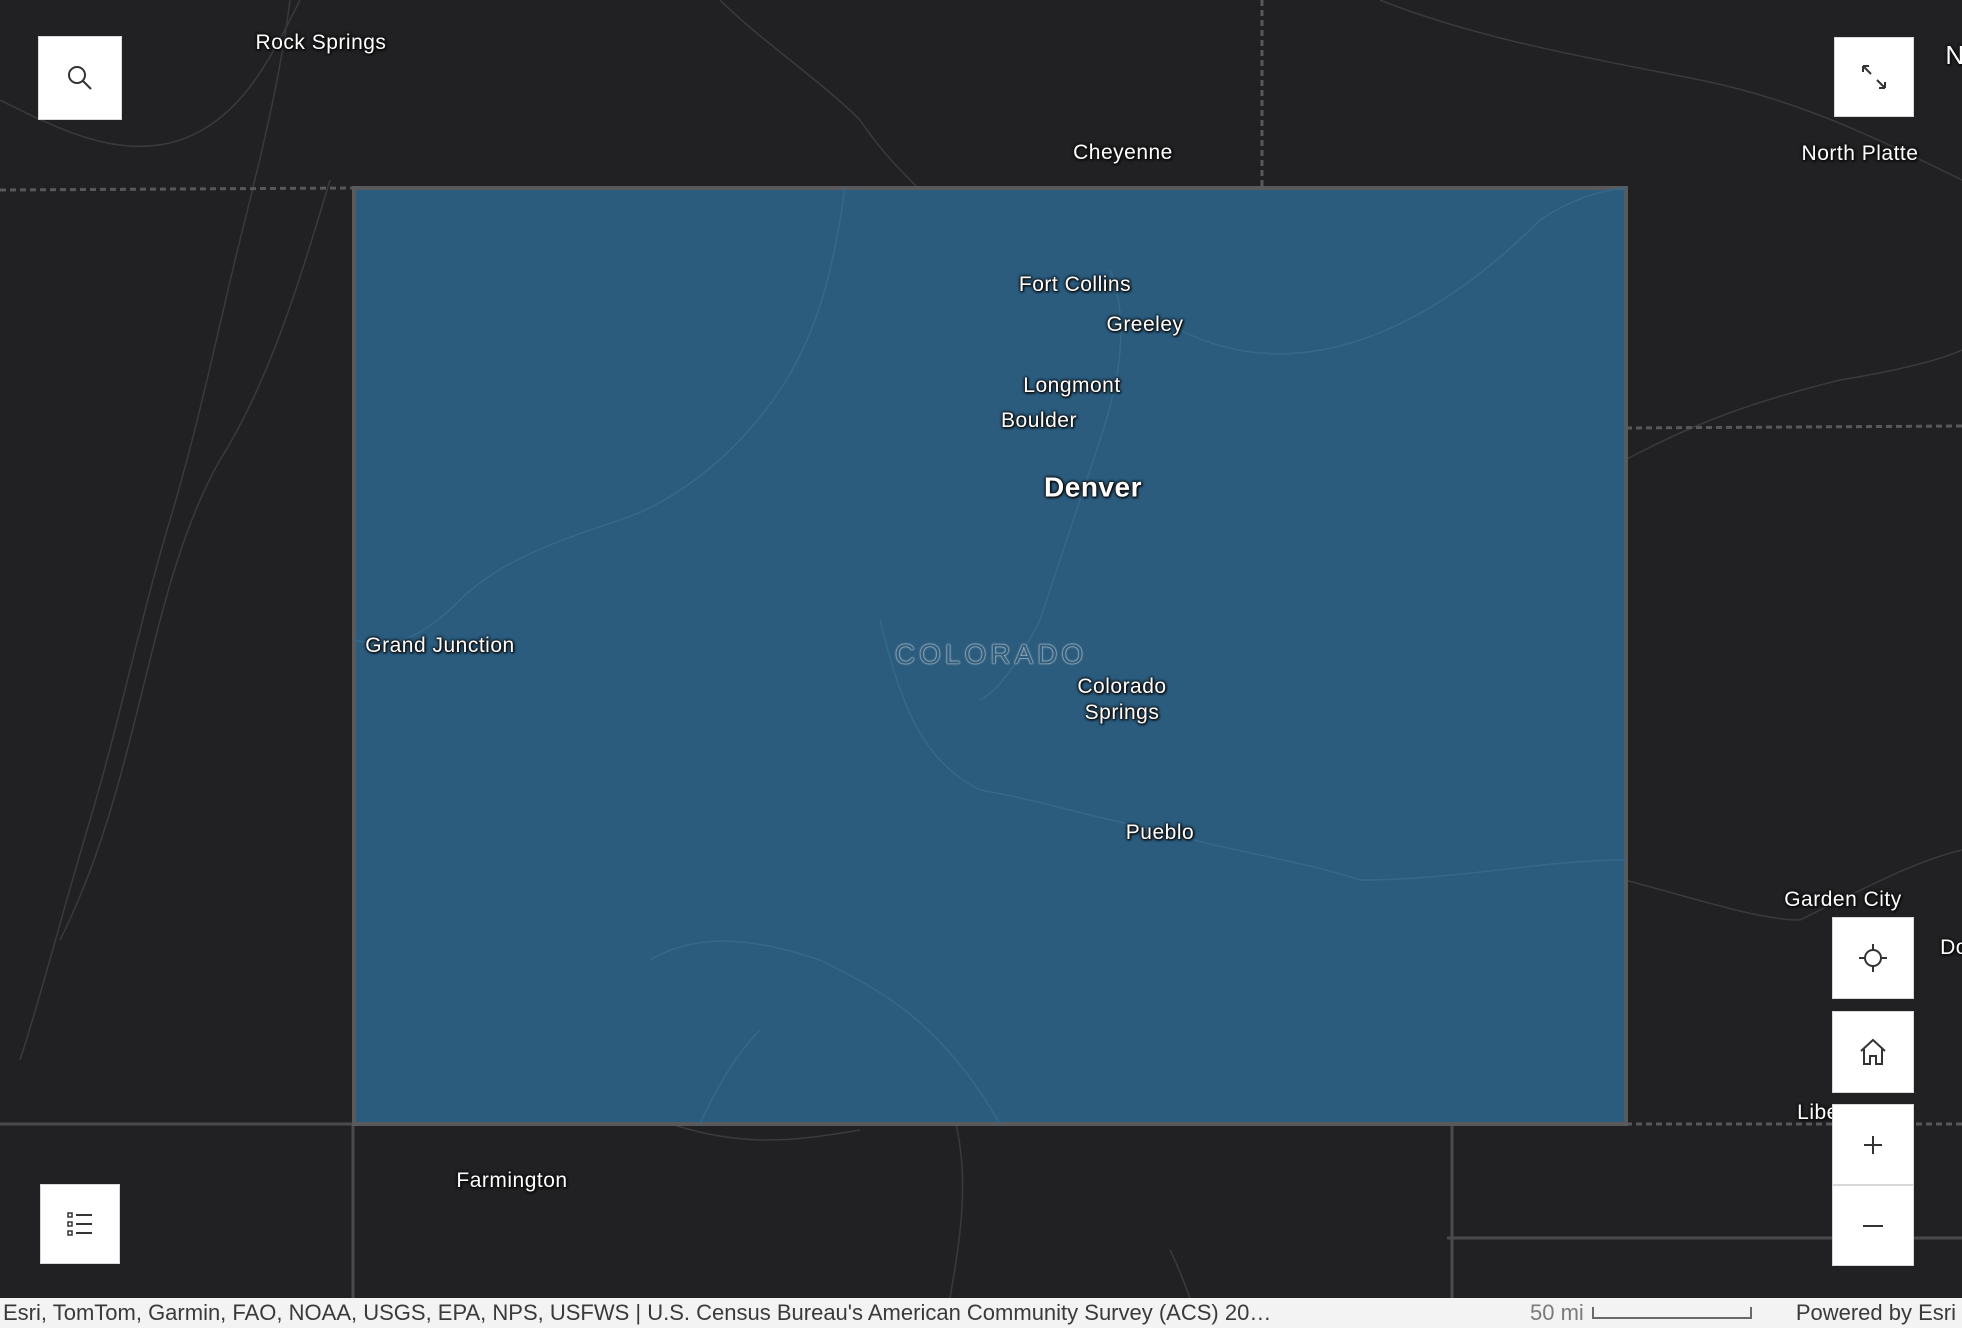 The height and width of the screenshot is (1328, 1962). I want to click on zoom-in-button, so click(1873, 1144).